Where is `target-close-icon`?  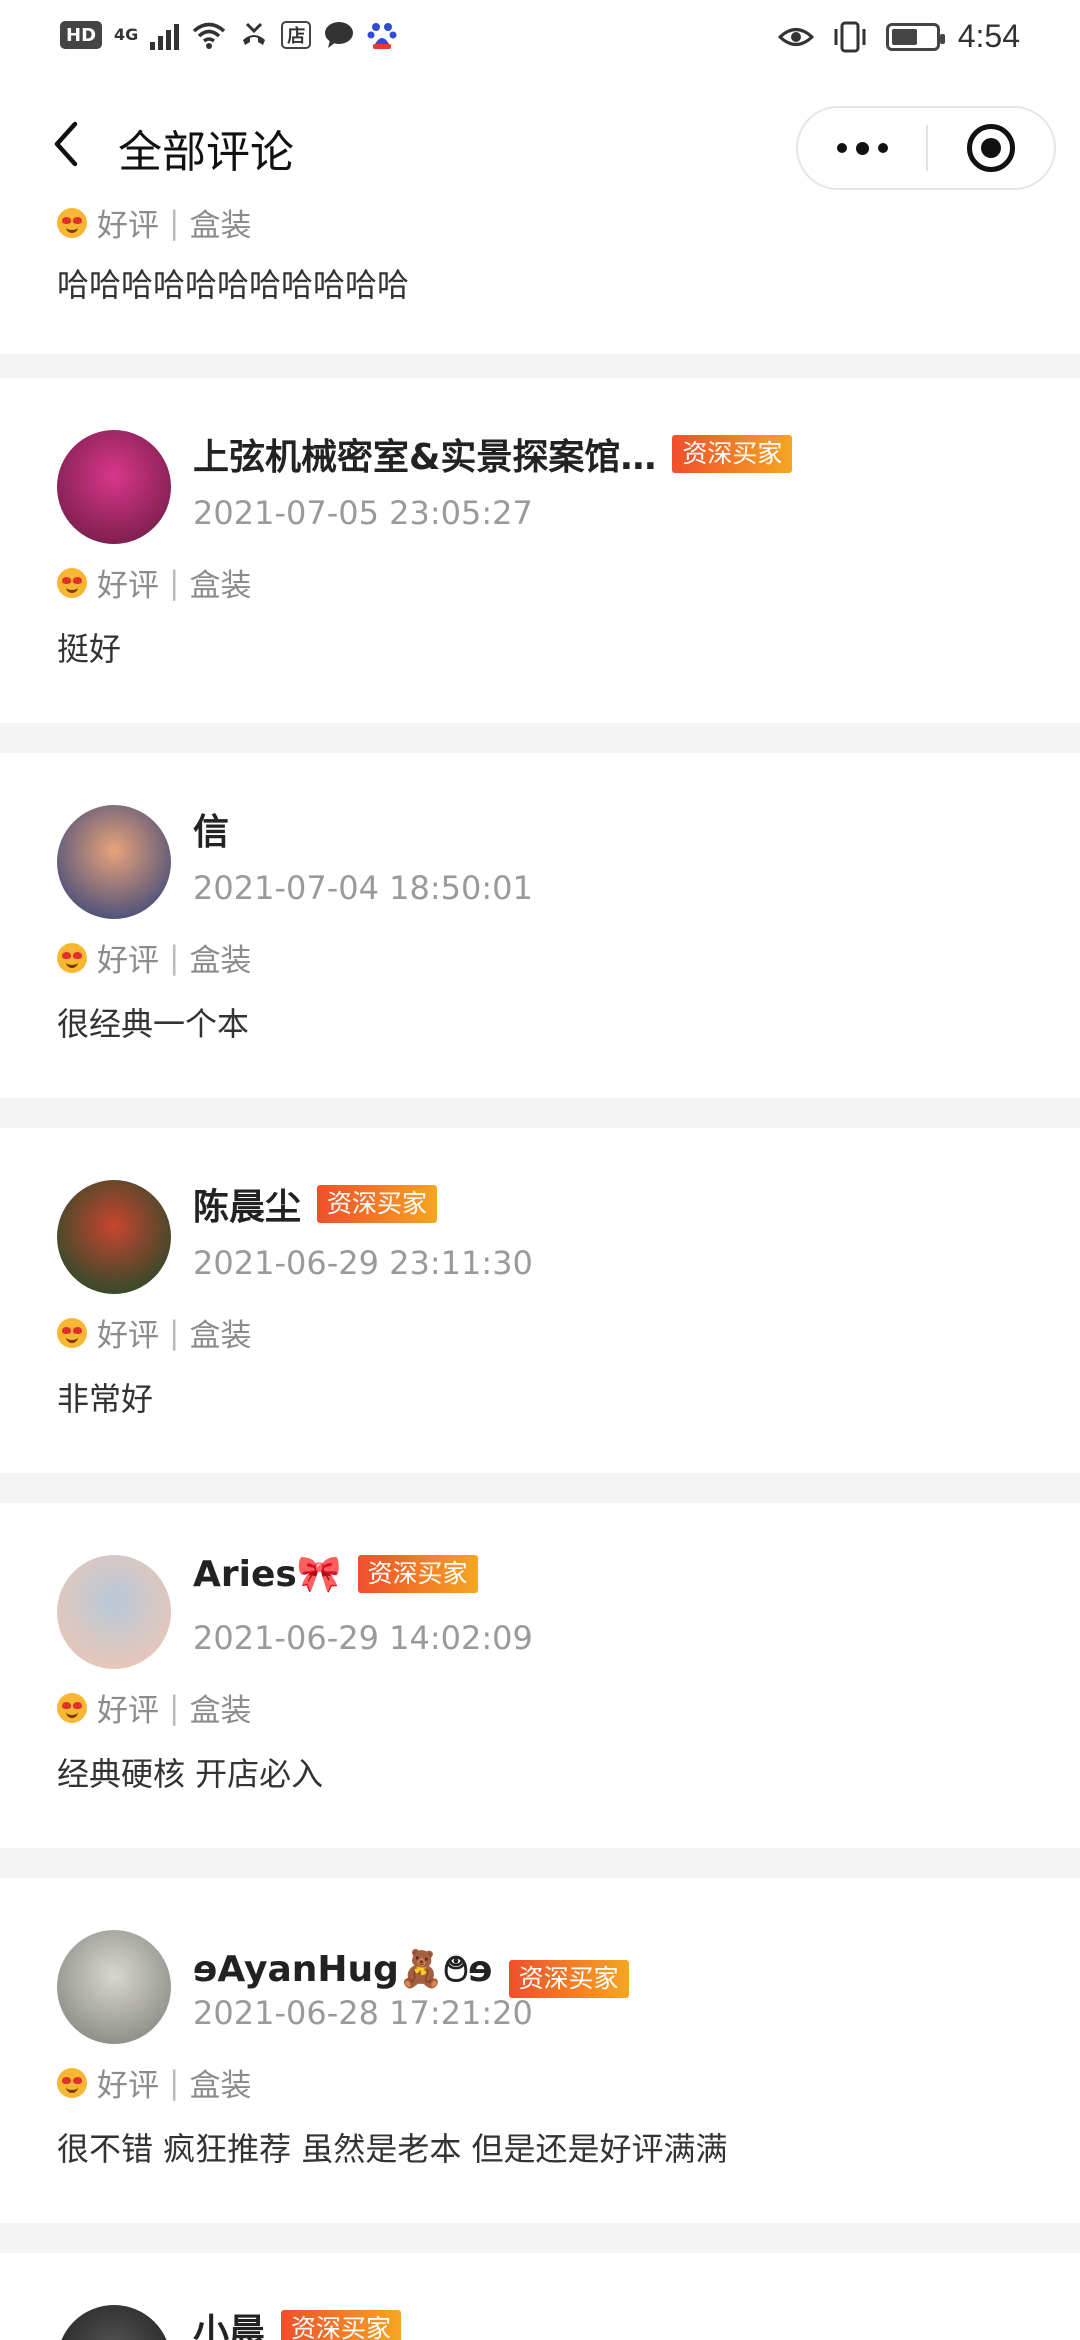
target-close-icon is located at coordinates (991, 148).